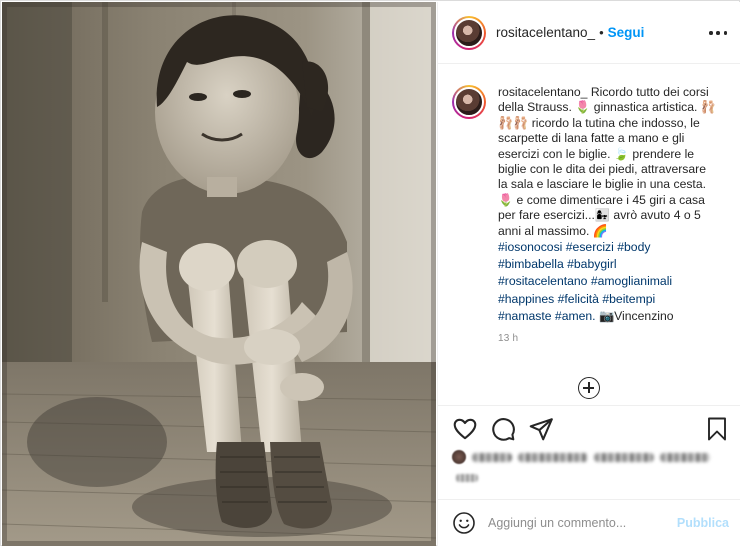  Describe the element at coordinates (578, 523) in the screenshot. I see `comment-input` at that location.